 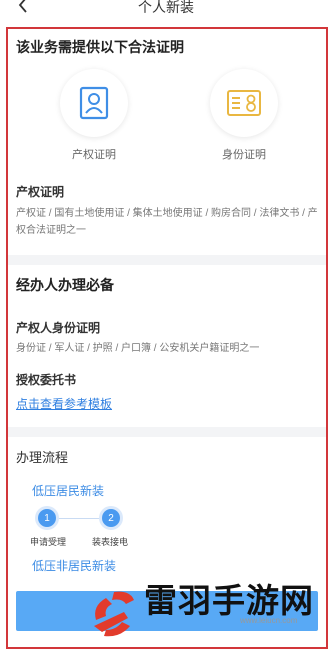 What do you see at coordinates (40, 192) in the screenshot?
I see `property-proof-detail-title: 产权证明` at bounding box center [40, 192].